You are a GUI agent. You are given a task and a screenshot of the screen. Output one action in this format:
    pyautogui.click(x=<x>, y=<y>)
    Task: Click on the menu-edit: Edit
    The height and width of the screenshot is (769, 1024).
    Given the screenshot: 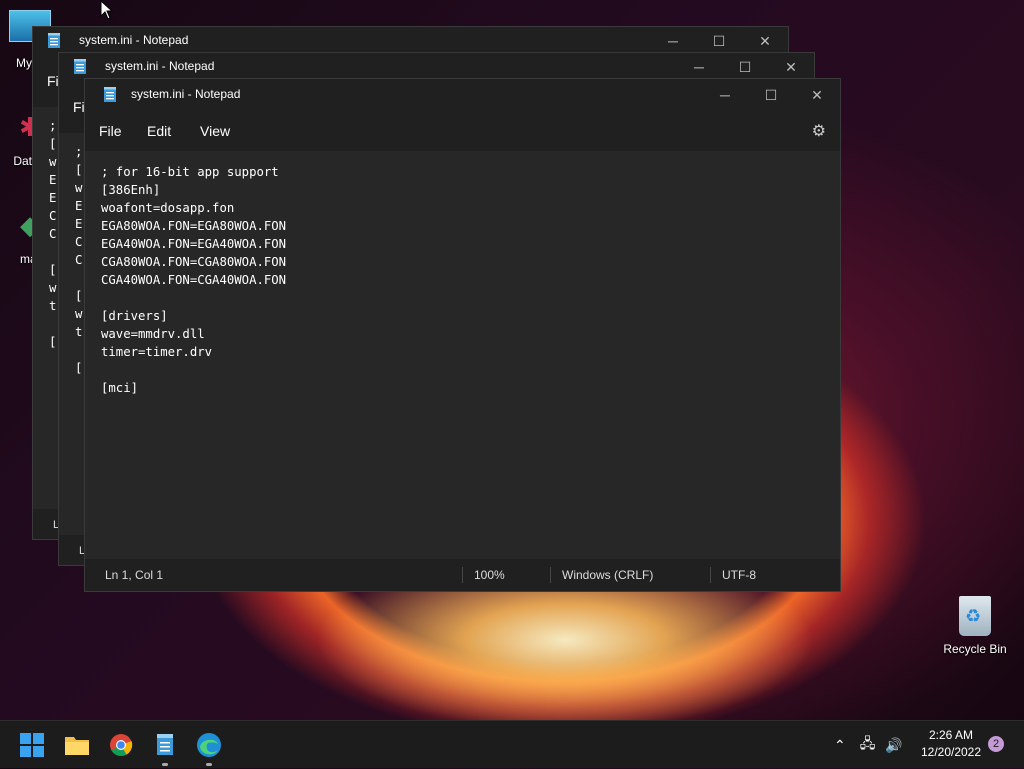 What is the action you would take?
    pyautogui.click(x=159, y=131)
    